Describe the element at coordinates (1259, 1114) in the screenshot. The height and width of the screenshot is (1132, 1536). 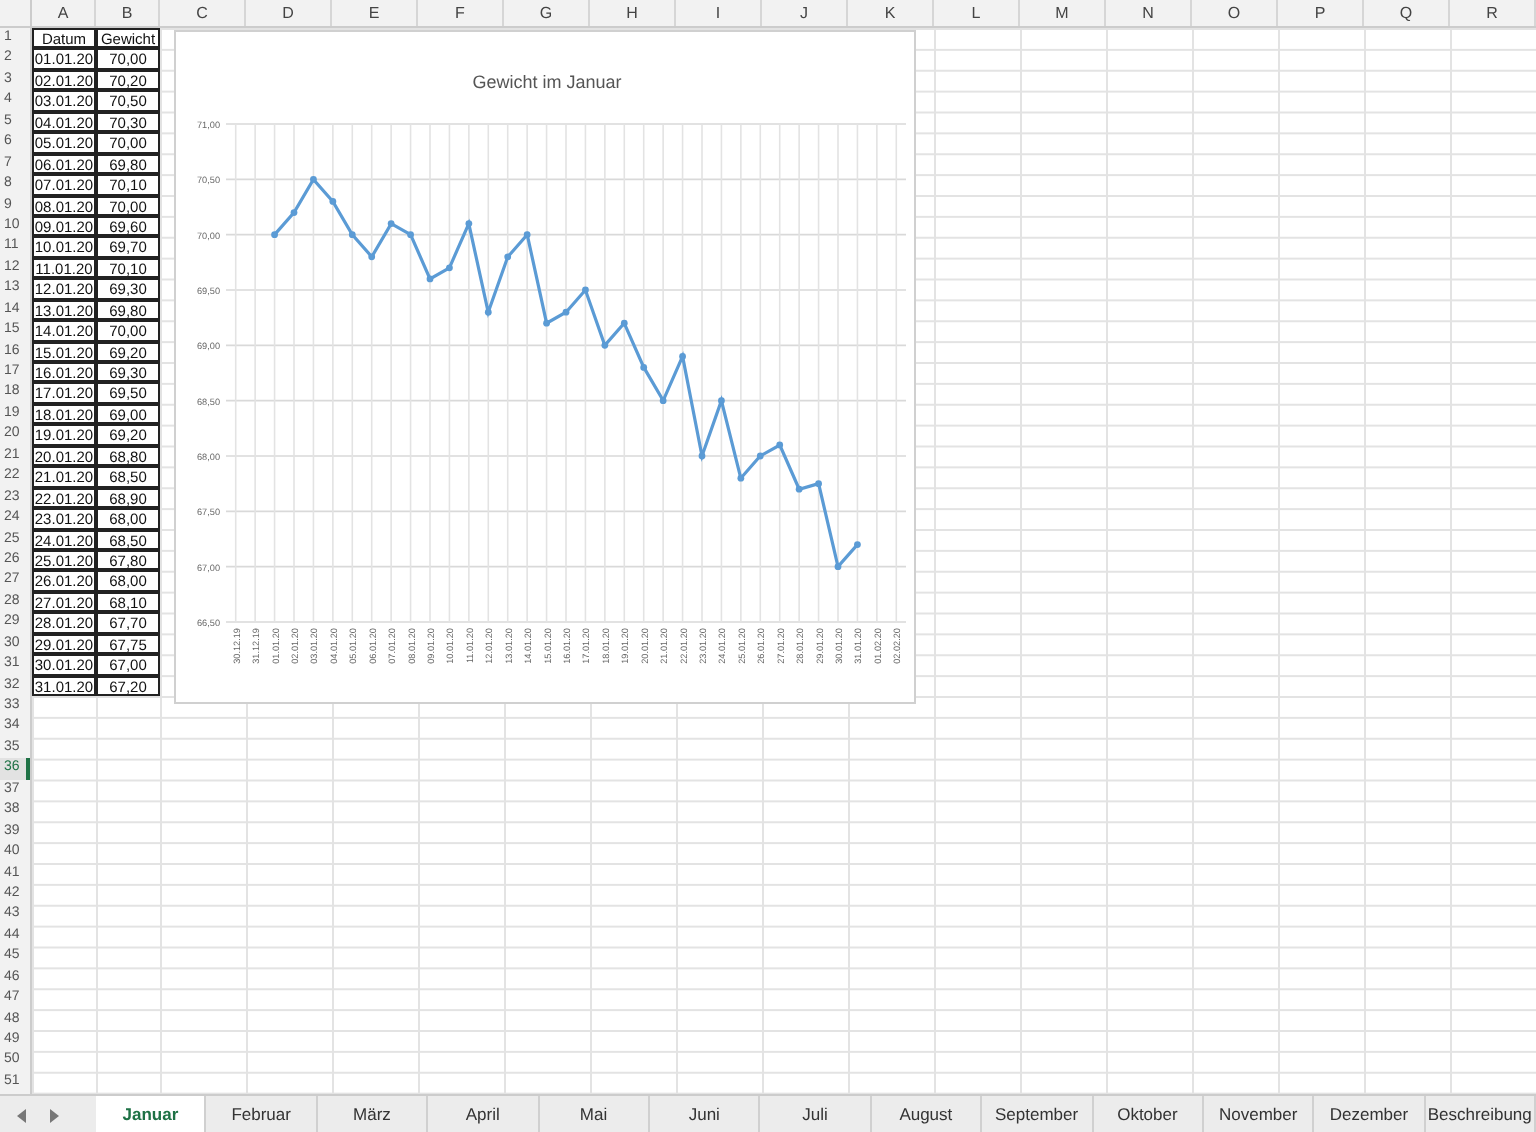
I see `sheet-tab: November` at that location.